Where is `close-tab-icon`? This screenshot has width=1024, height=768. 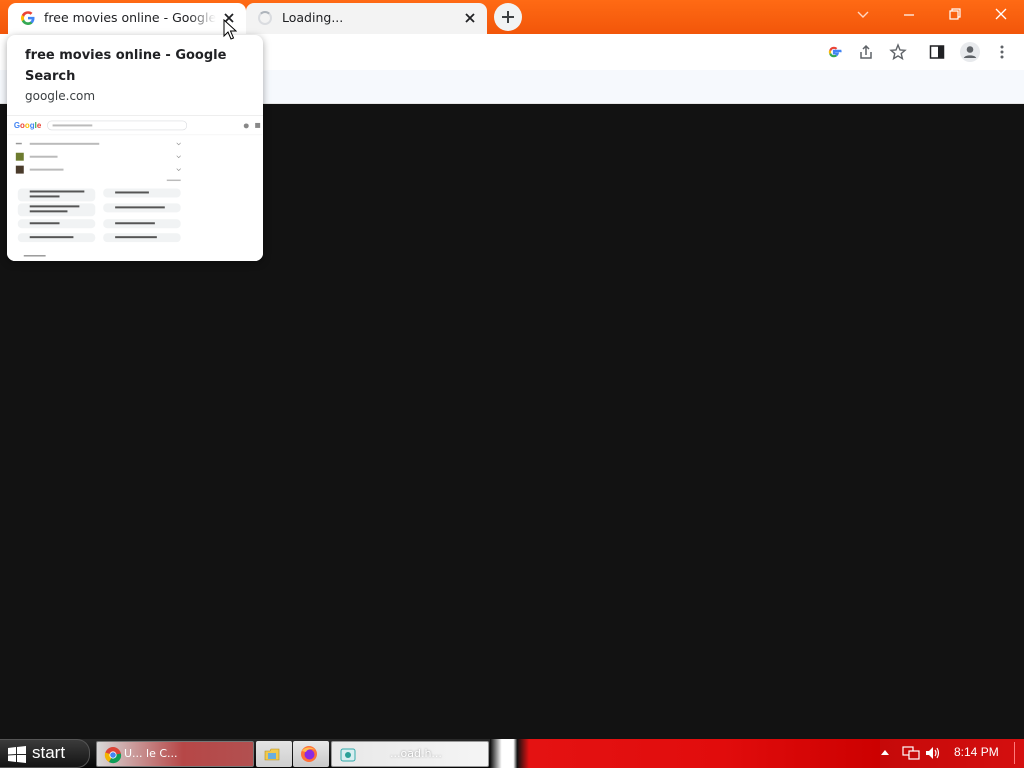
close-tab-icon is located at coordinates (470, 18).